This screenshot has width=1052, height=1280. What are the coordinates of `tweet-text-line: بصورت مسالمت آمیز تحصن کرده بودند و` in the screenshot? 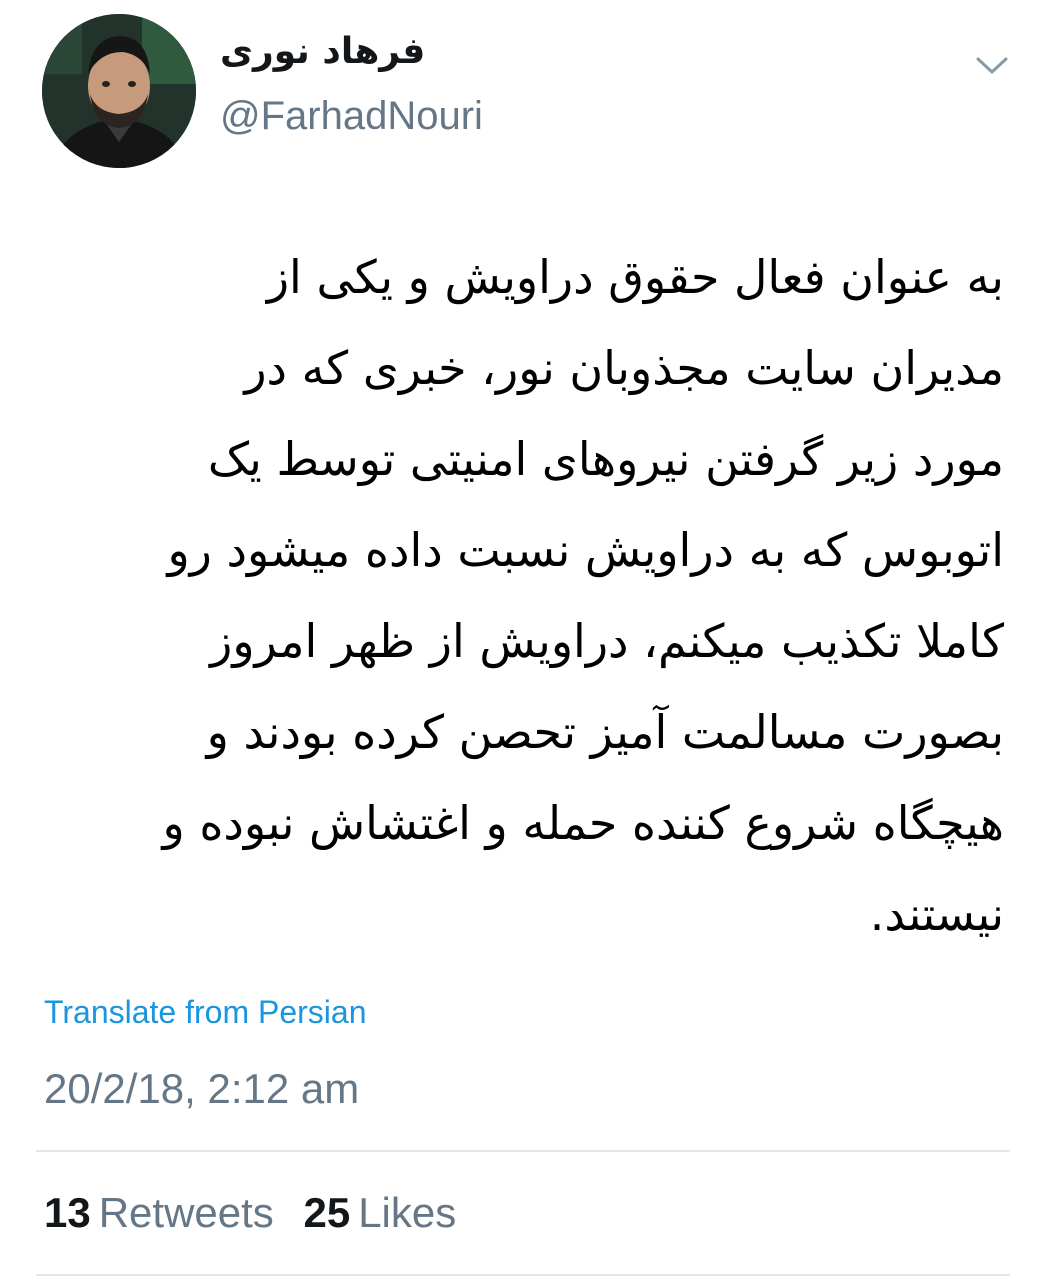 It's located at (605, 732).